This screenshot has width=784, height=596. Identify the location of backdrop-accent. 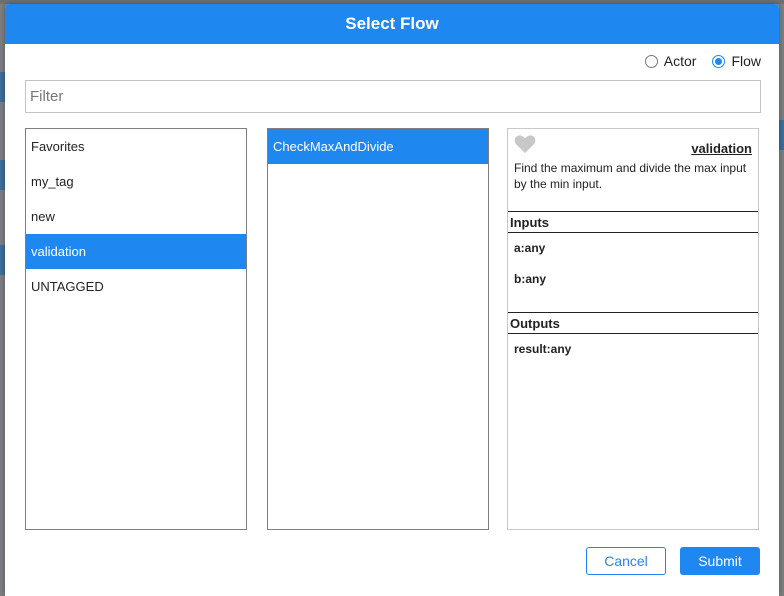
(781, 135).